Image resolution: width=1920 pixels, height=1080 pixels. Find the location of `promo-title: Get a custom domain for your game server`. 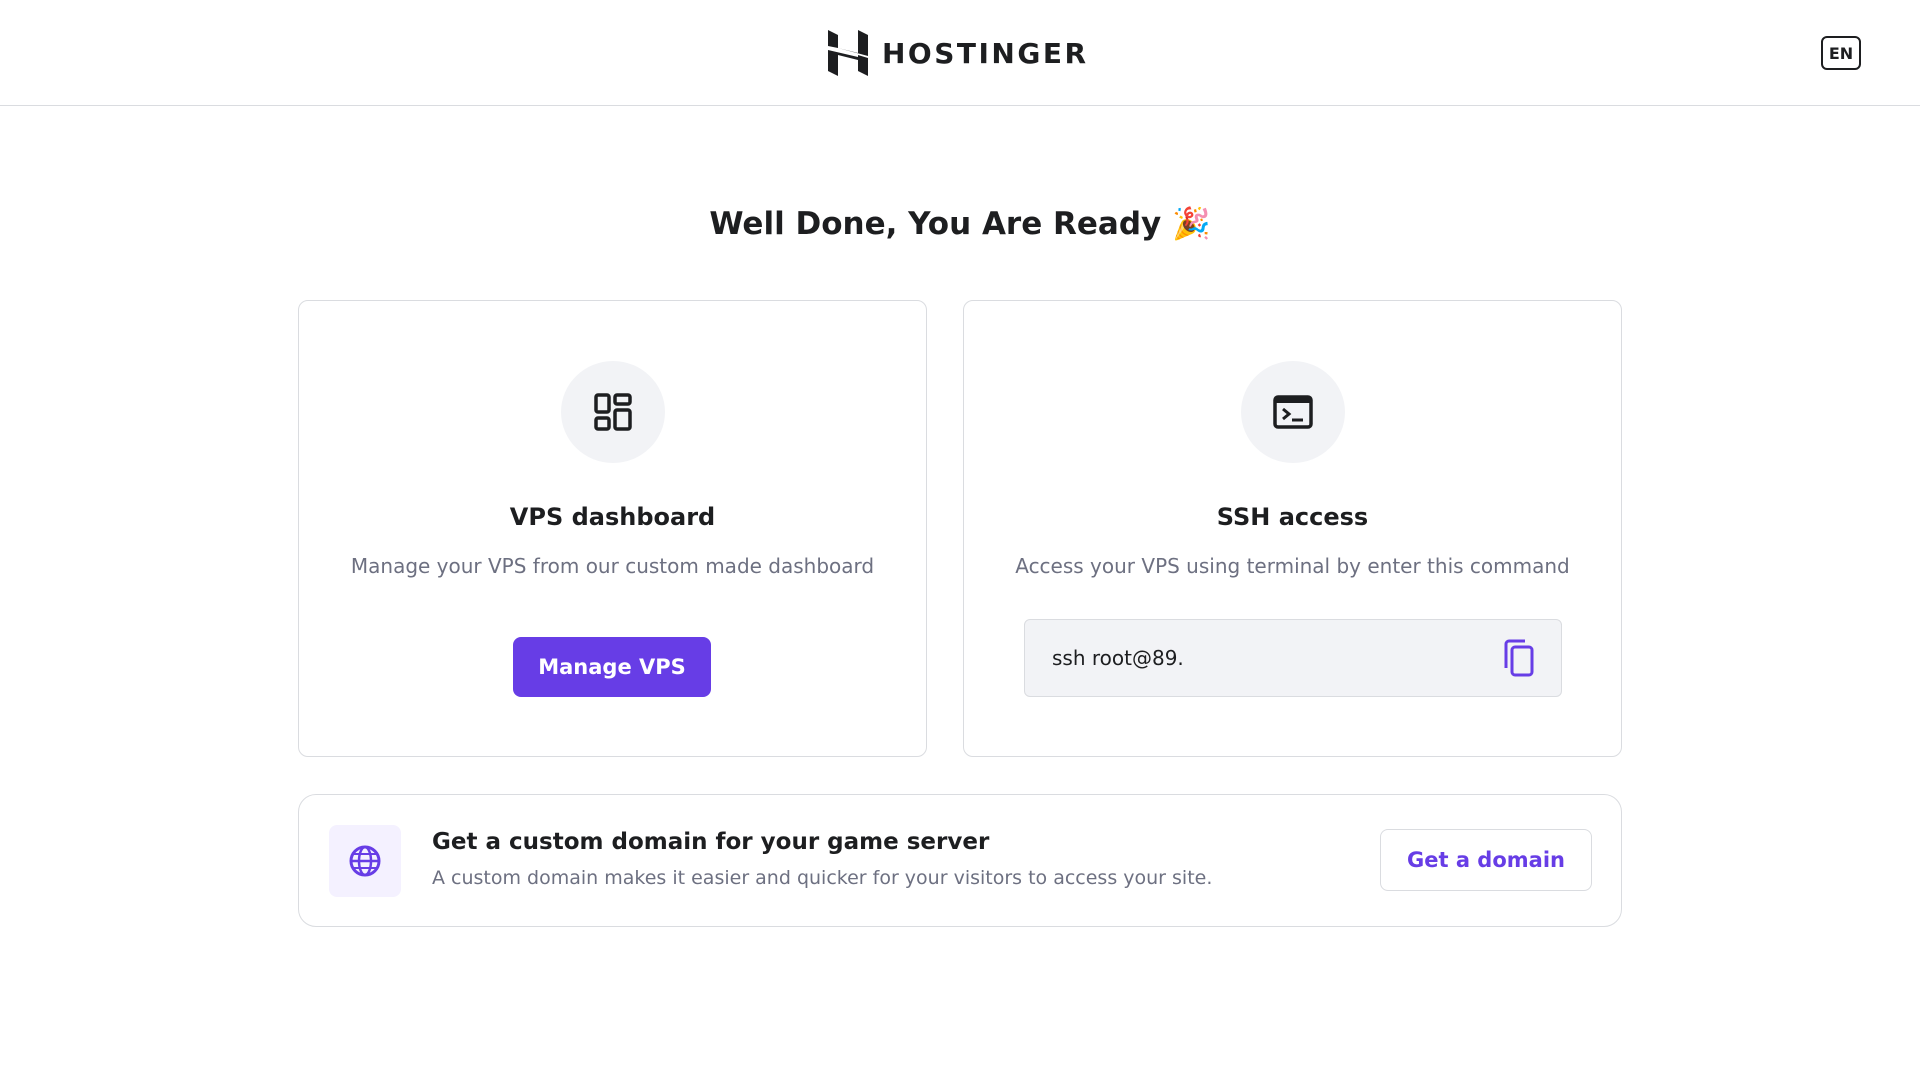

promo-title: Get a custom domain for your game server is located at coordinates (711, 842).